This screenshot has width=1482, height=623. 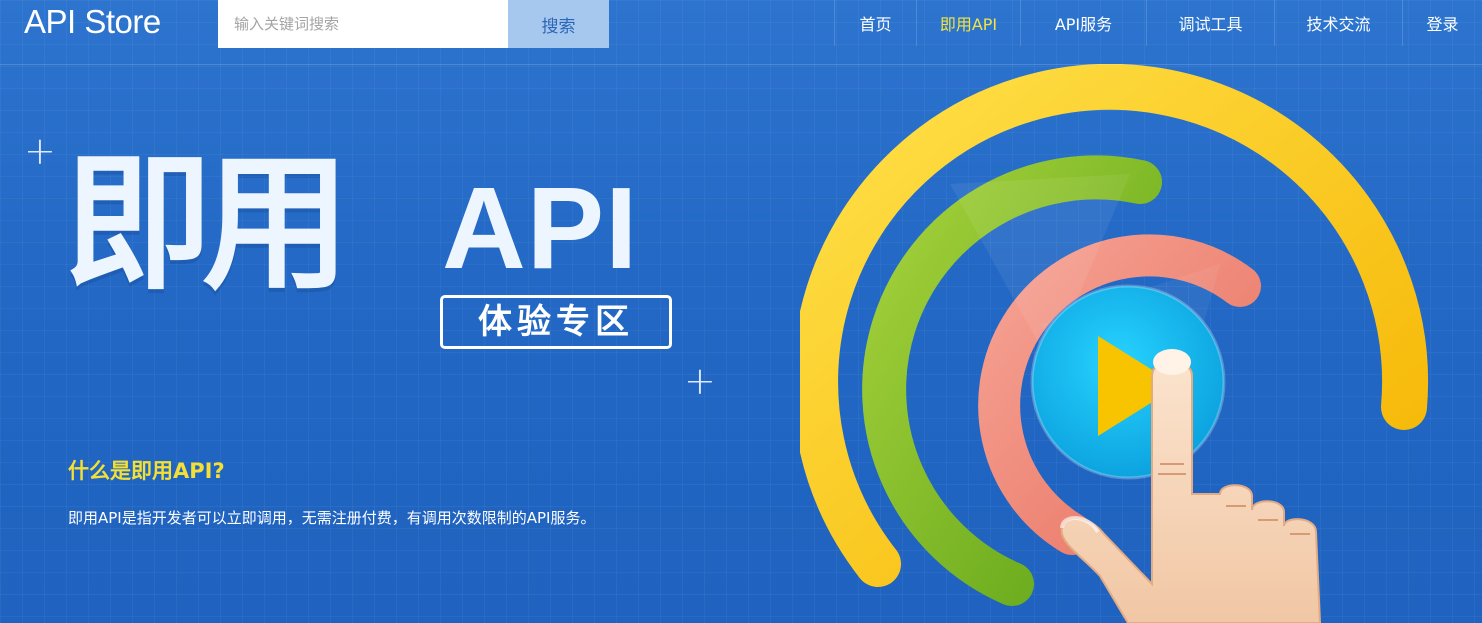 I want to click on nav-item-login: 登录, so click(x=1442, y=23).